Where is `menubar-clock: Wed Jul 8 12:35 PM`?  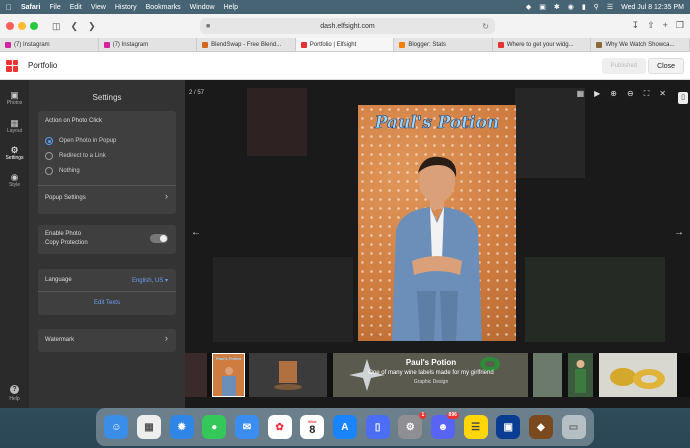 menubar-clock: Wed Jul 8 12:35 PM is located at coordinates (652, 7).